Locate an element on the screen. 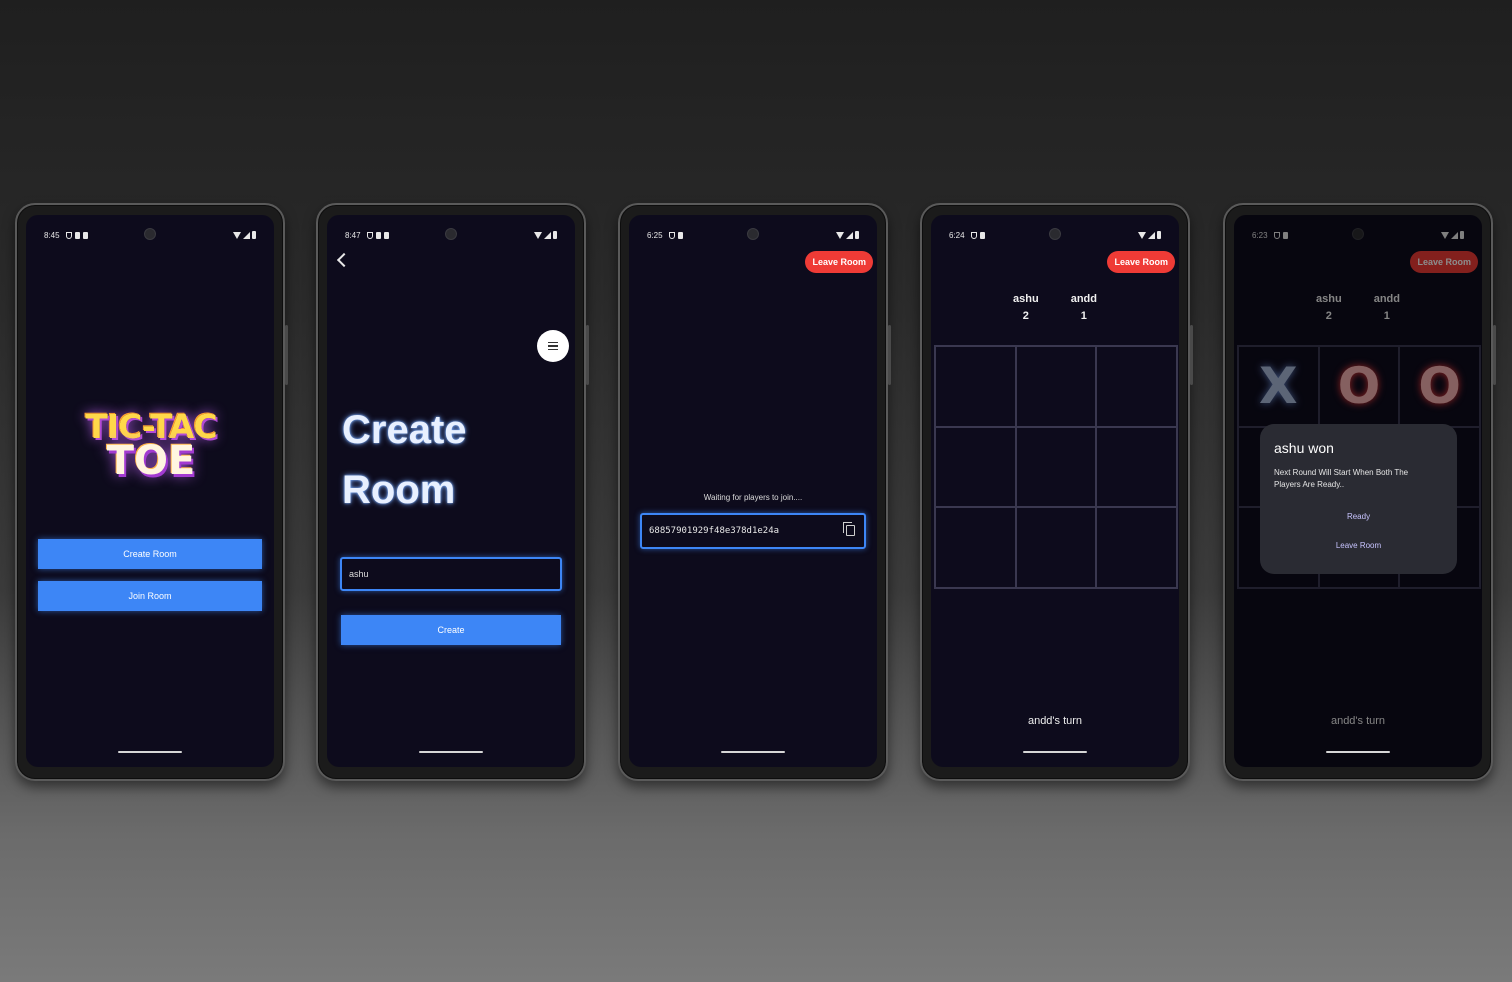 This screenshot has width=1512, height=982. title-line1: Create is located at coordinates (404, 430).